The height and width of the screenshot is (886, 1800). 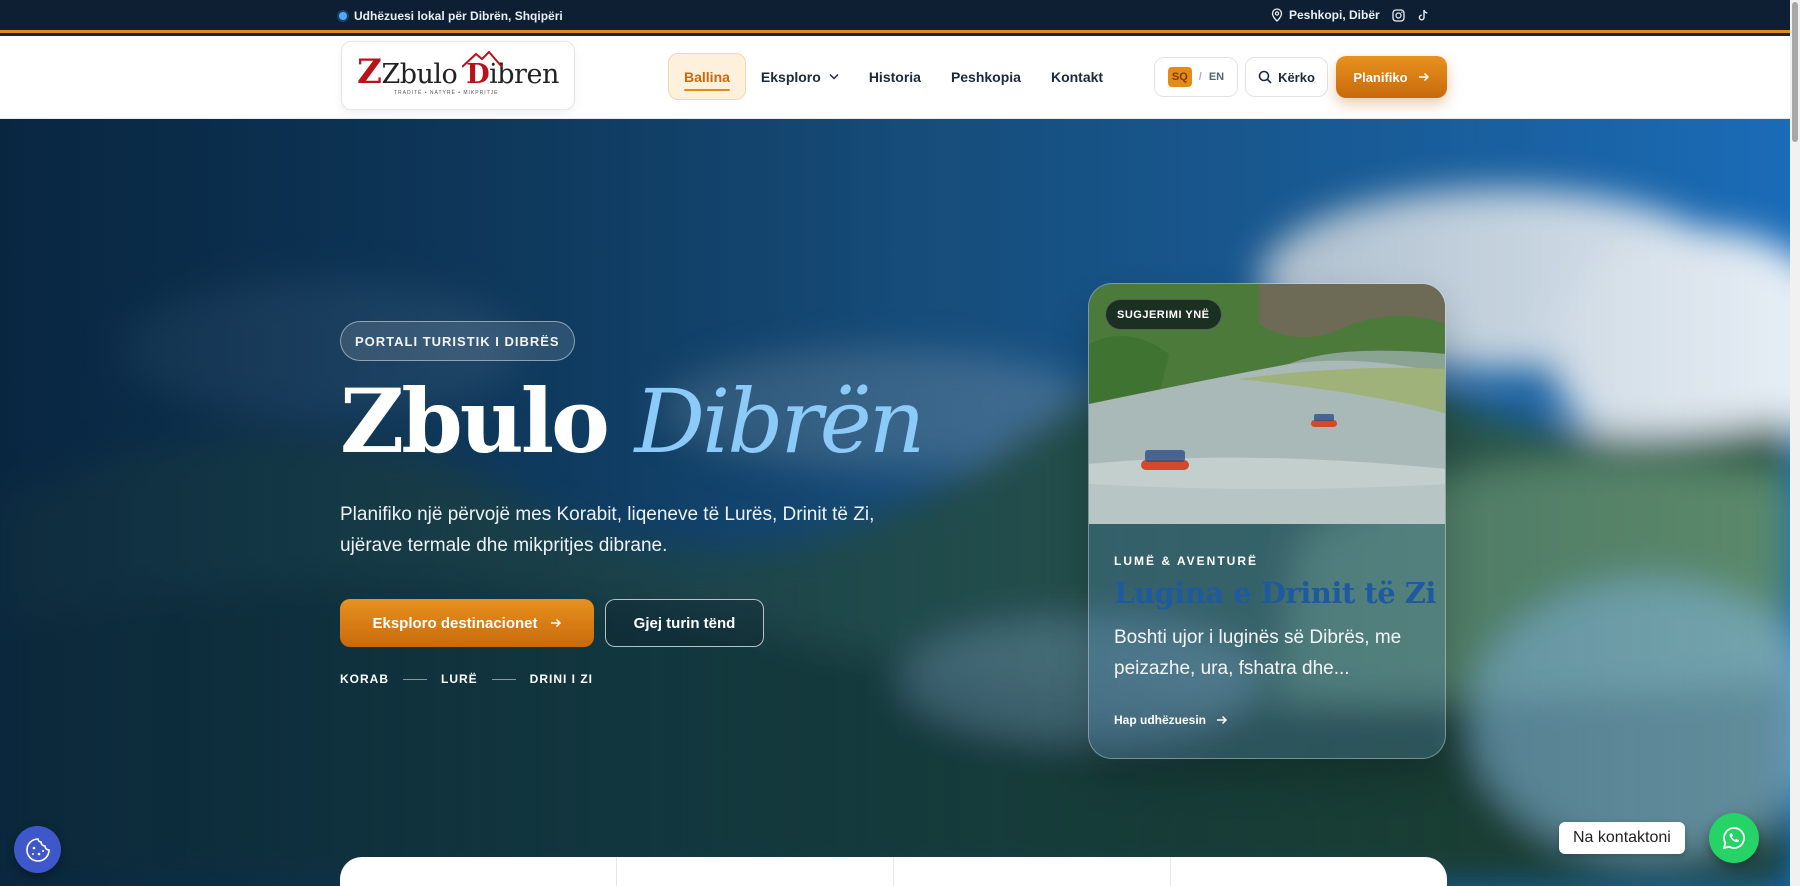 I want to click on language-switcher: SQ / EN, so click(x=1196, y=77).